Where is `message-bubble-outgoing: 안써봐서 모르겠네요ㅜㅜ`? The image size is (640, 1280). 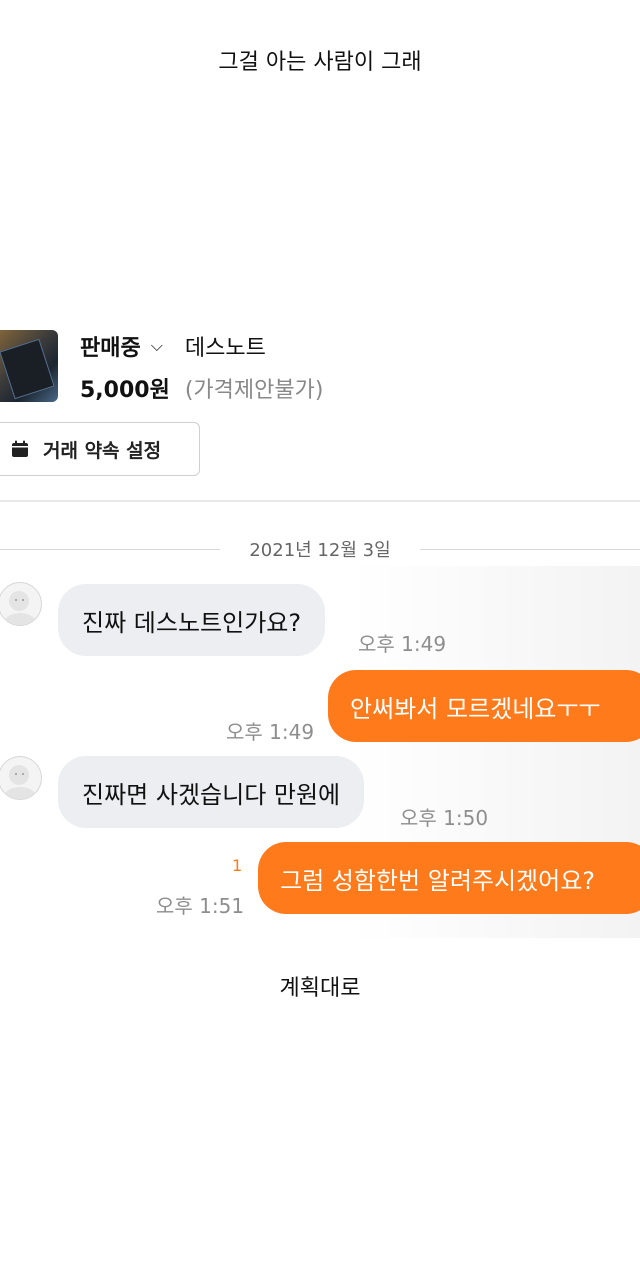
message-bubble-outgoing: 안써봐서 모르겠네요ㅜㅜ is located at coordinates (484, 706).